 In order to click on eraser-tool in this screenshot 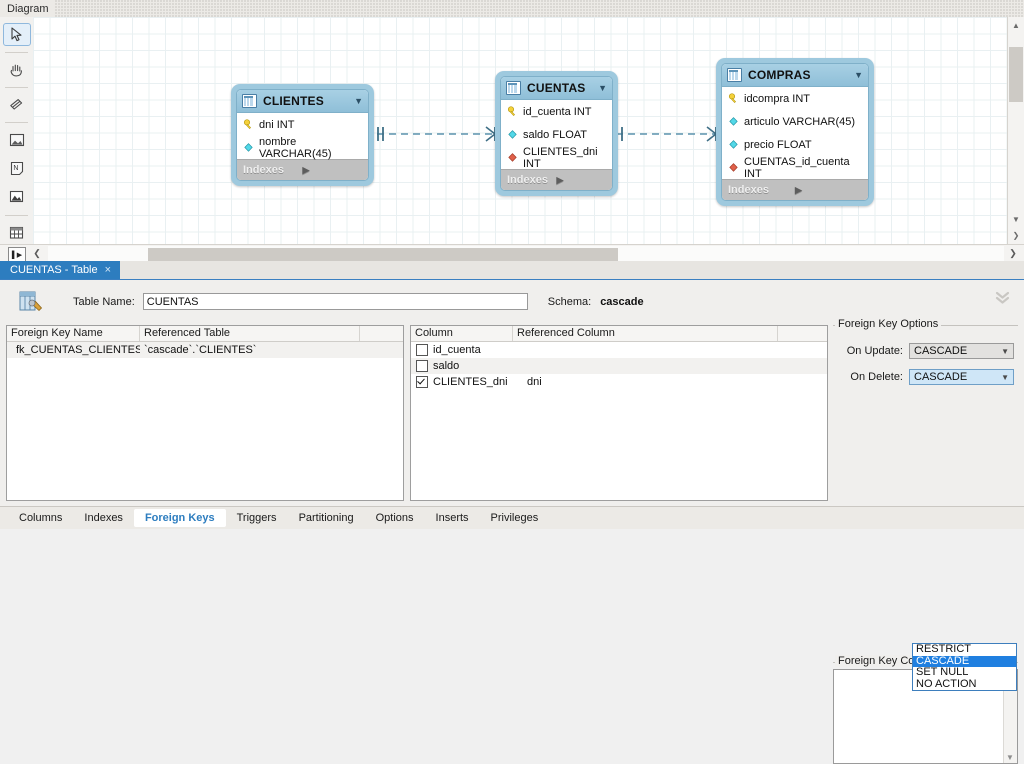, I will do `click(17, 105)`.